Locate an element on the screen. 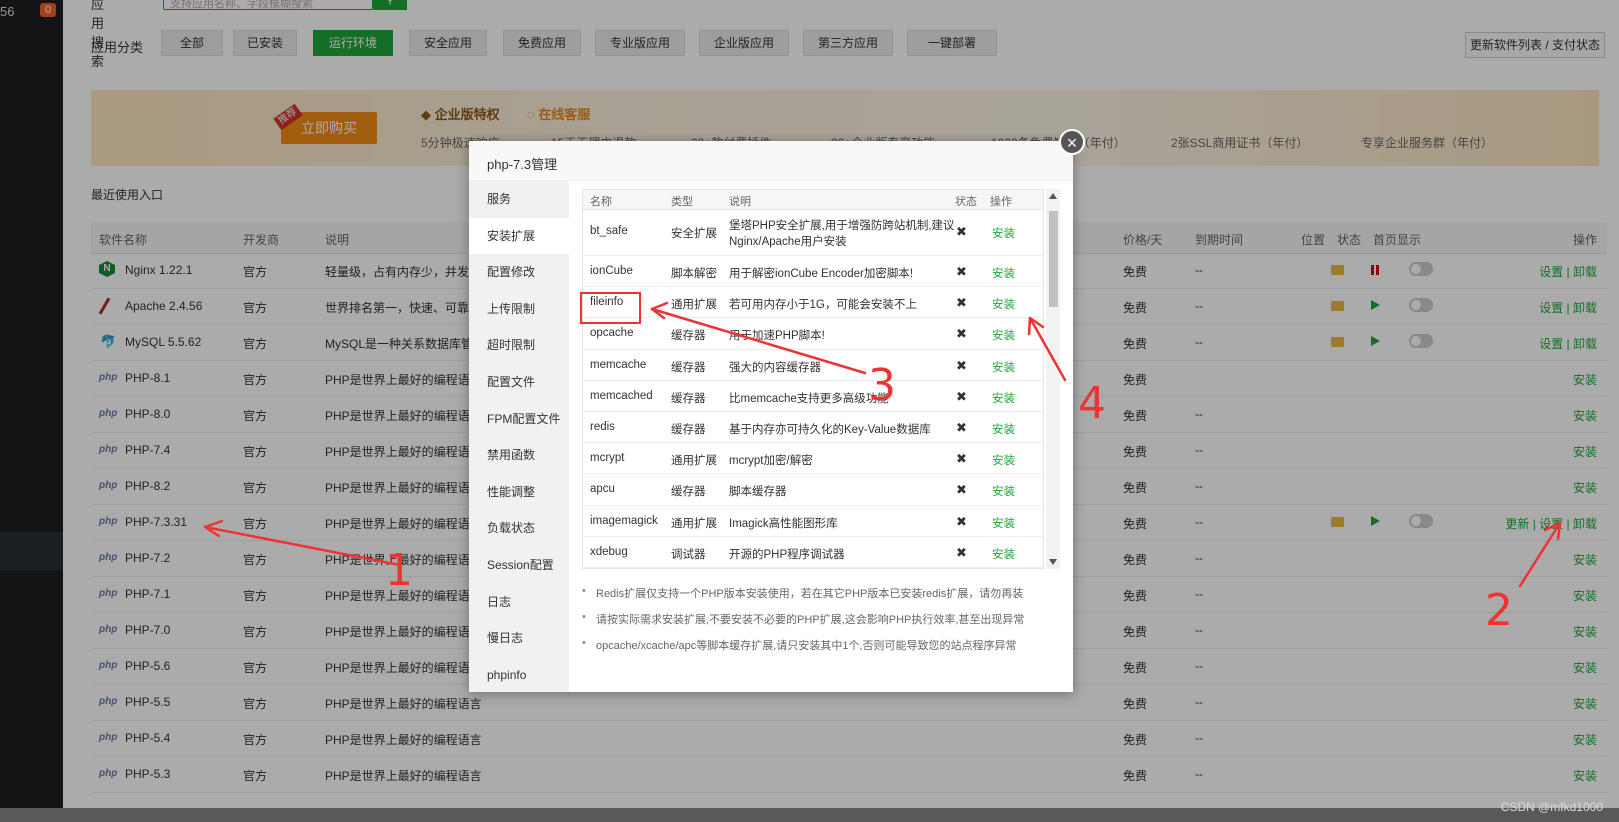 The image size is (1619, 822). extension-table-header: 名称 类型 说明 状态 操作 is located at coordinates (813, 200).